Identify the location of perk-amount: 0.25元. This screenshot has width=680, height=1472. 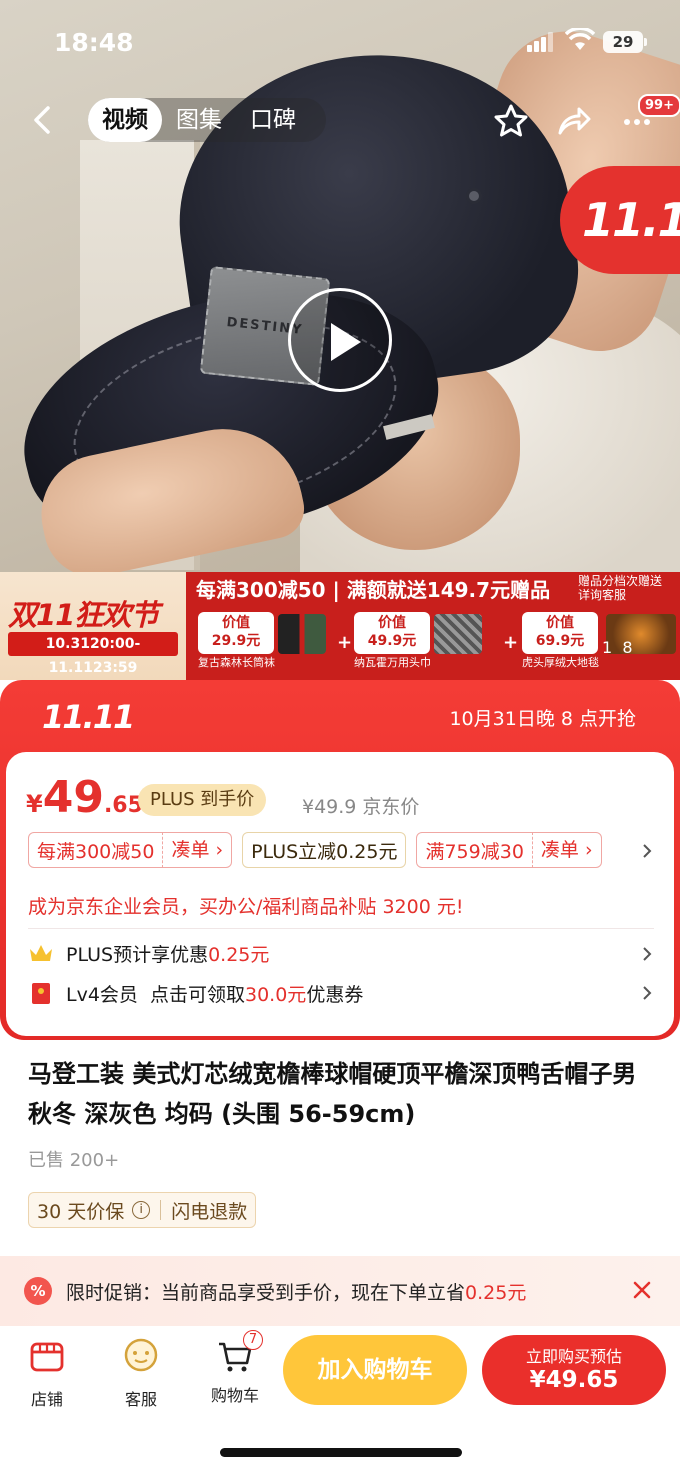
(239, 954).